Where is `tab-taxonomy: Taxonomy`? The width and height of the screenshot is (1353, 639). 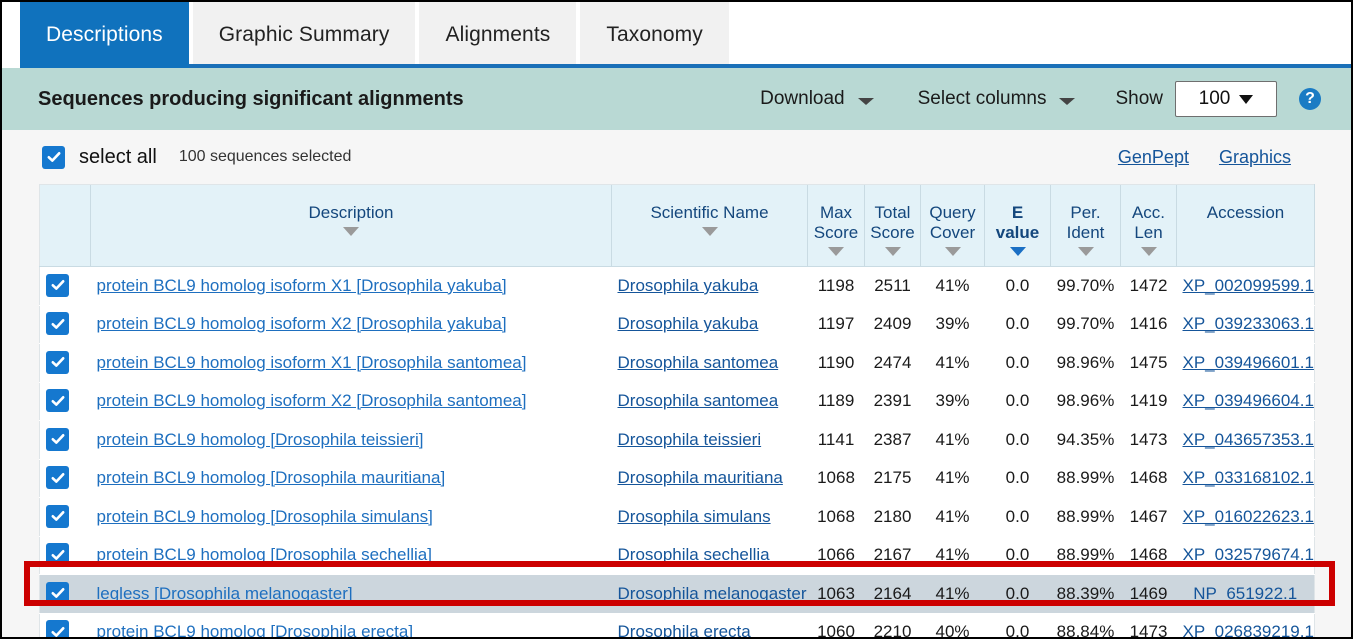
tab-taxonomy: Taxonomy is located at coordinates (654, 35).